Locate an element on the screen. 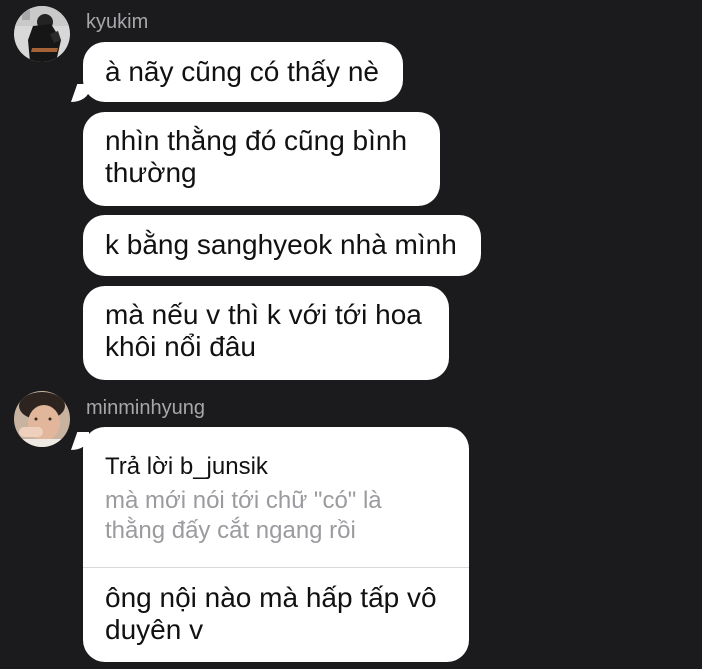 This screenshot has width=702, height=669. message-text: mà nếu v thì k với tới hoa khôi nổi đâu is located at coordinates (263, 330).